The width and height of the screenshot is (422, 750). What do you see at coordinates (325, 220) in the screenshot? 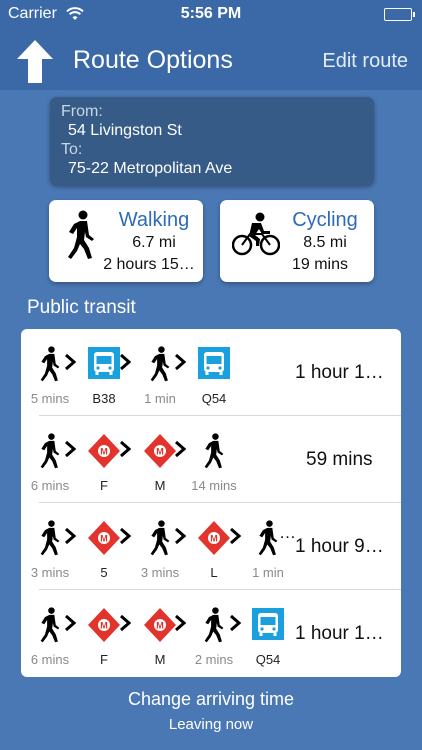
I see `cycling-label: Cycling` at bounding box center [325, 220].